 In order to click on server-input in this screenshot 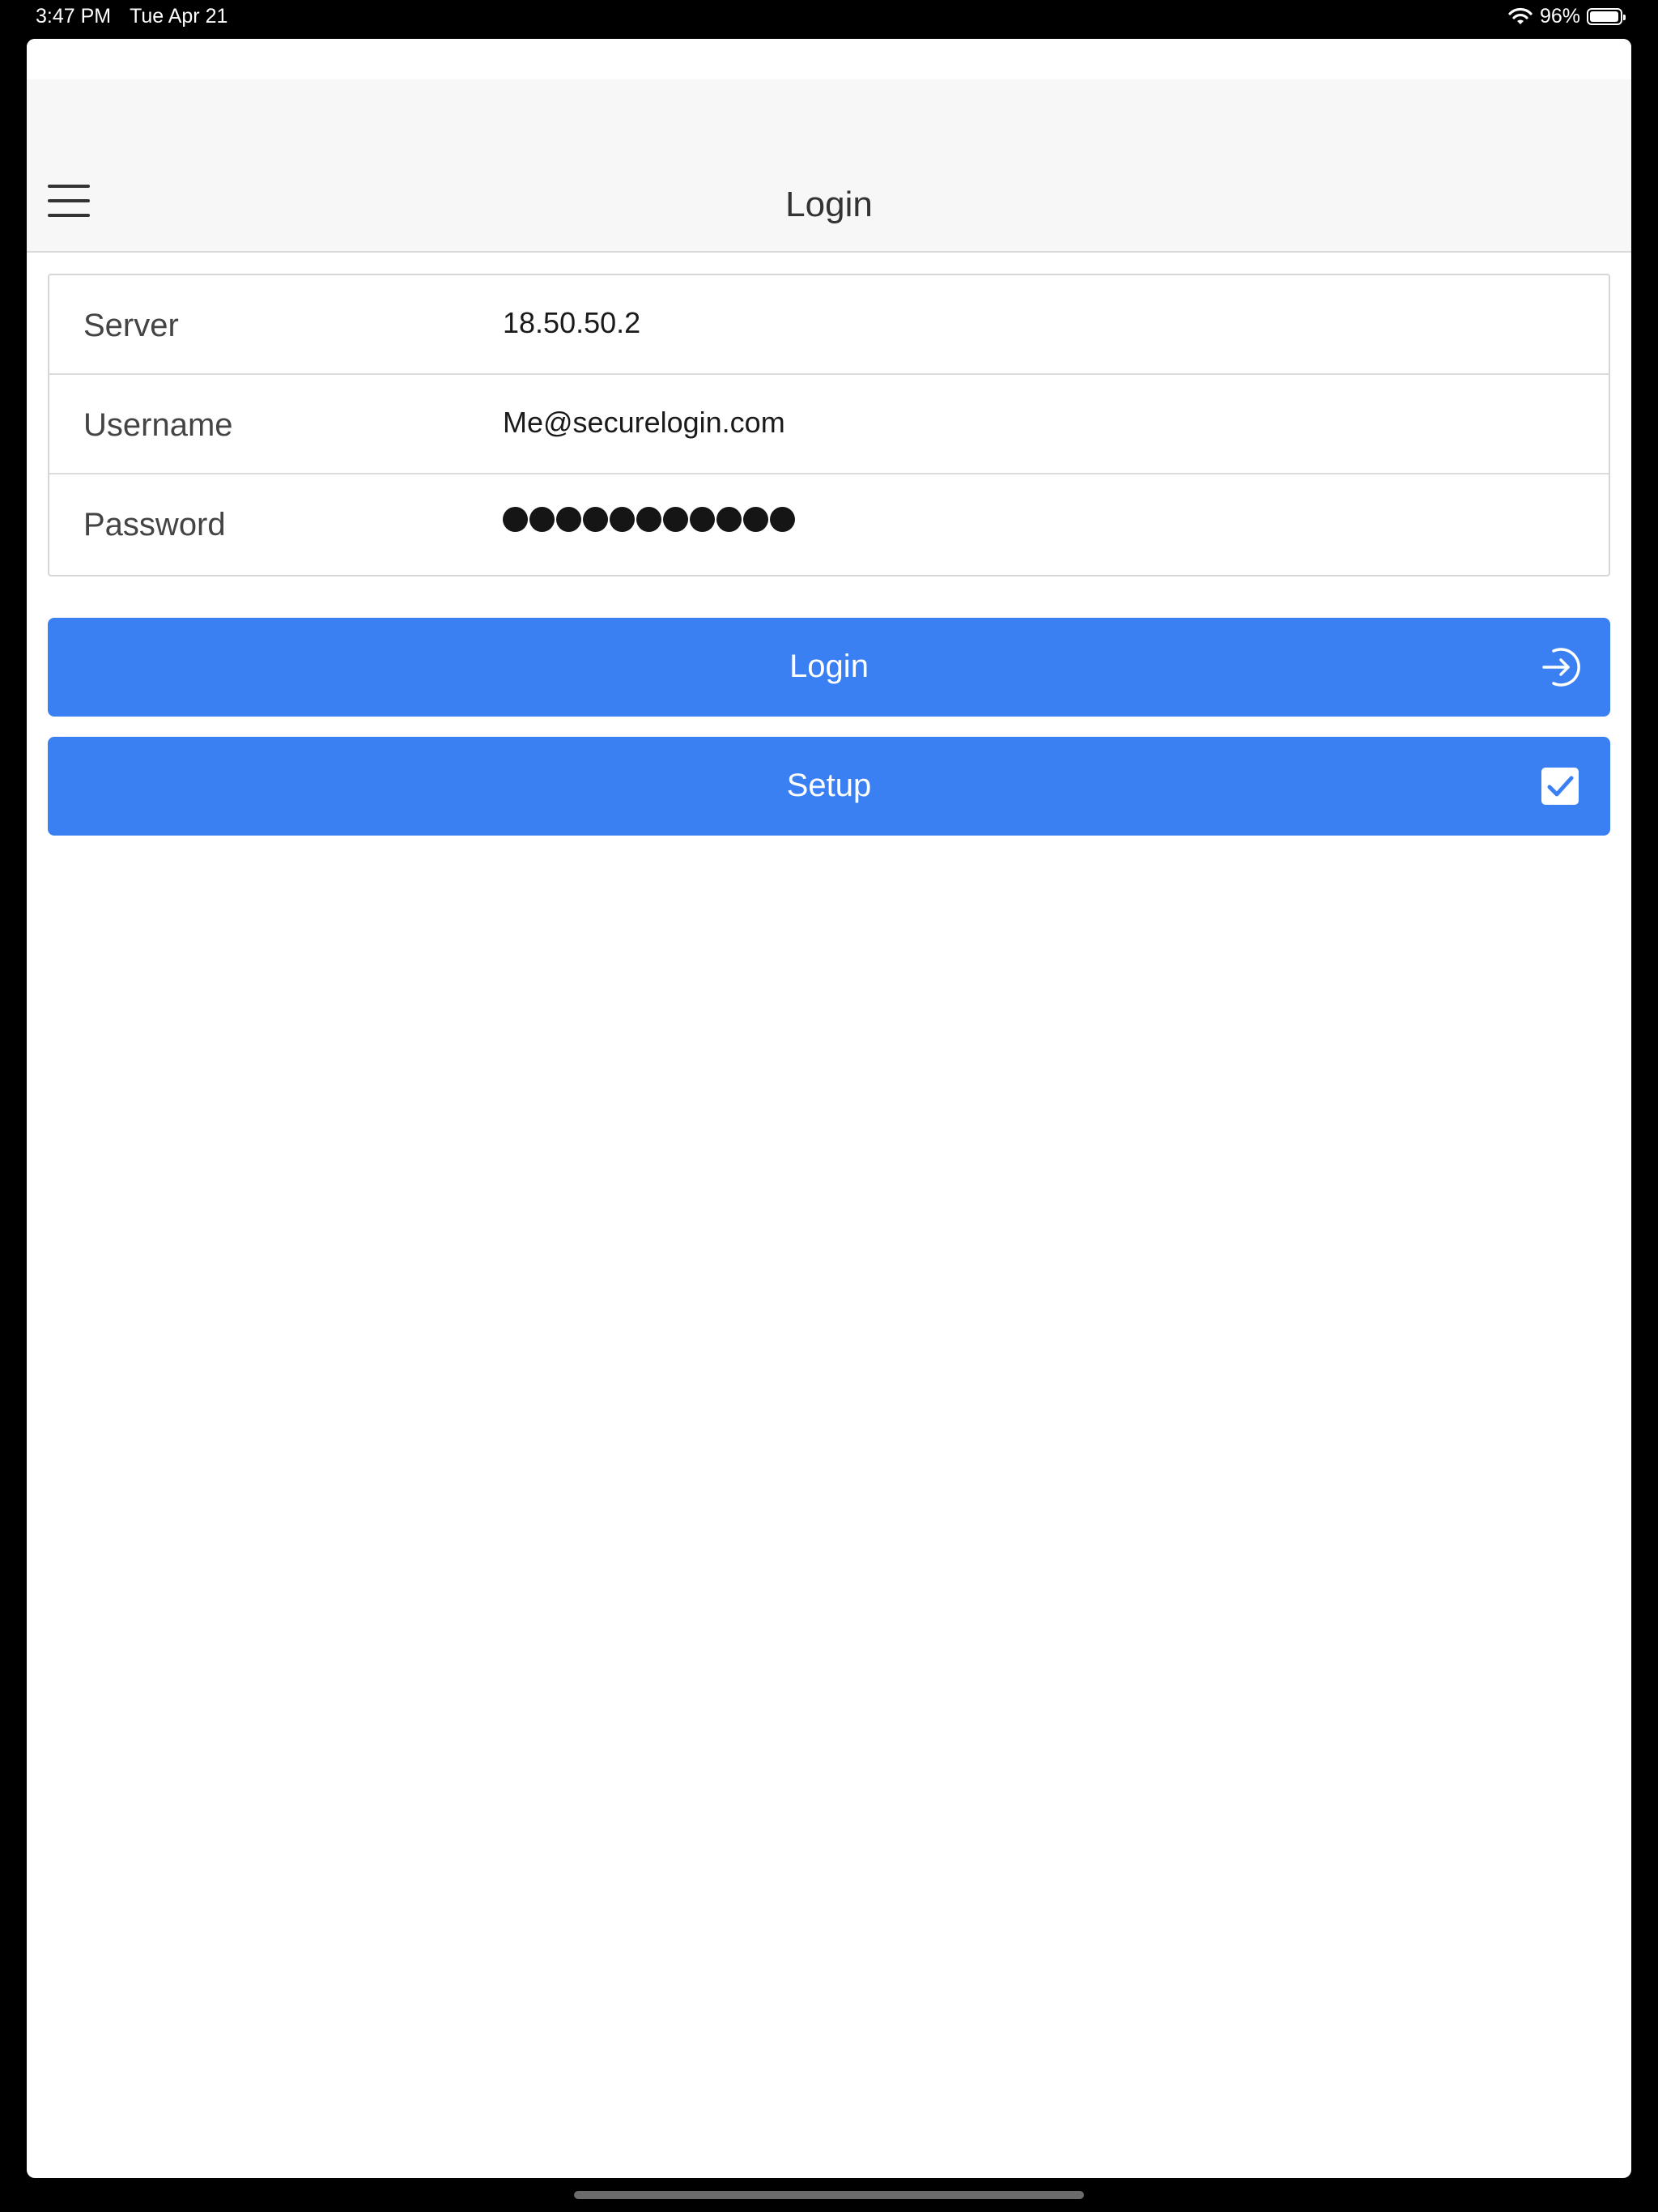, I will do `click(1041, 323)`.